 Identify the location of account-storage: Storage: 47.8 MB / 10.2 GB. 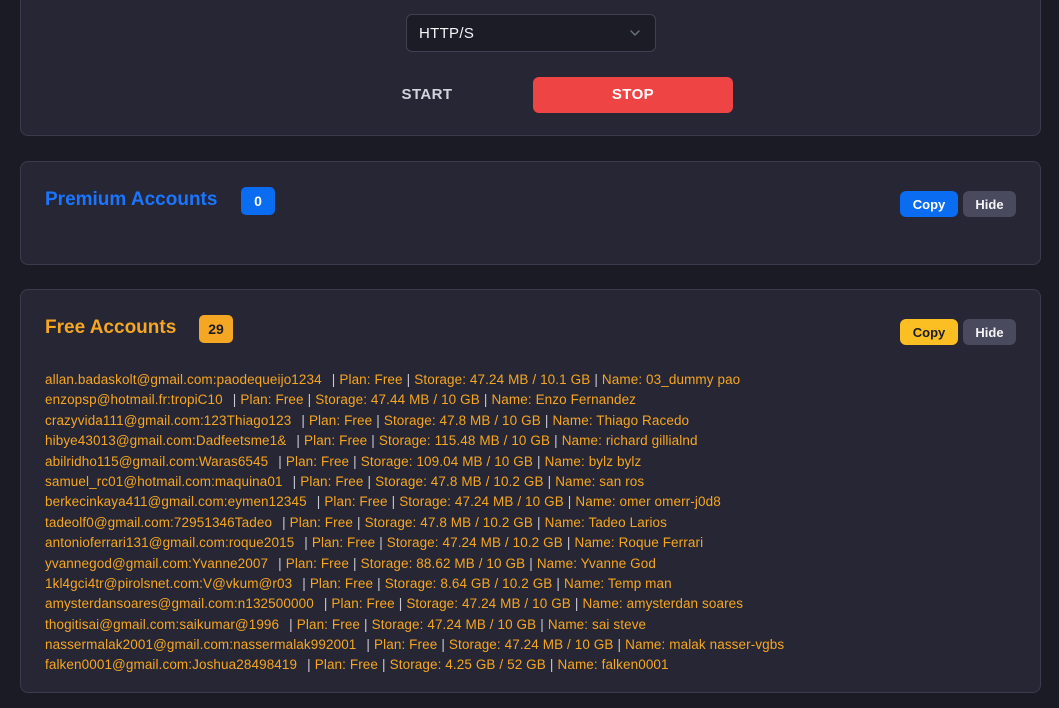
(459, 481).